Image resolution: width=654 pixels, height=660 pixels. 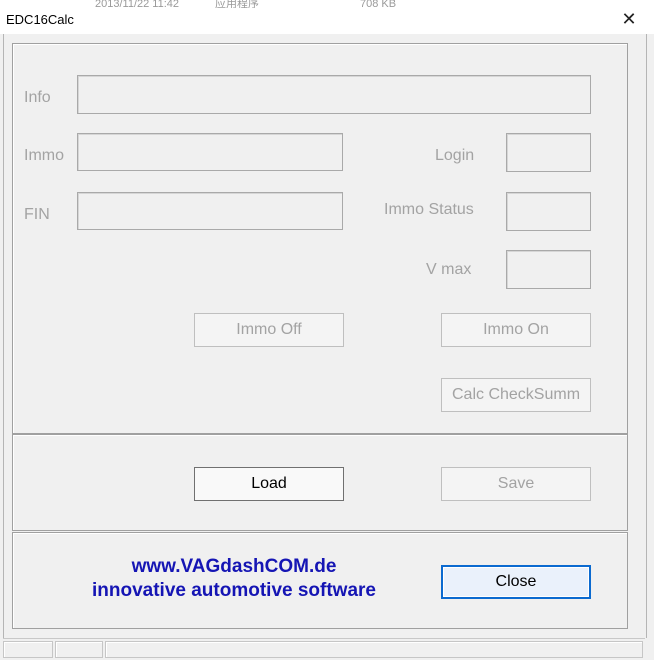 I want to click on status-bar, so click(x=324, y=648).